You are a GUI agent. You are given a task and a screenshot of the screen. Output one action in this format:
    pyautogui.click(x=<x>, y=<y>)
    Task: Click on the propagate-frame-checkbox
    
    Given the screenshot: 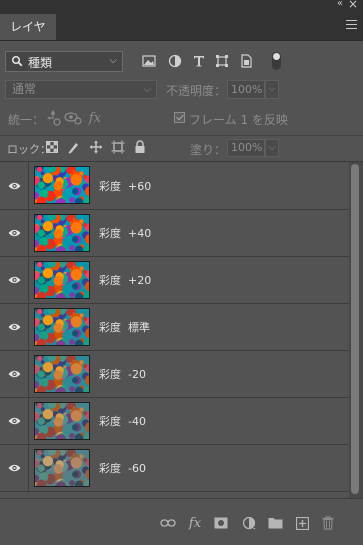 What is the action you would take?
    pyautogui.click(x=179, y=117)
    